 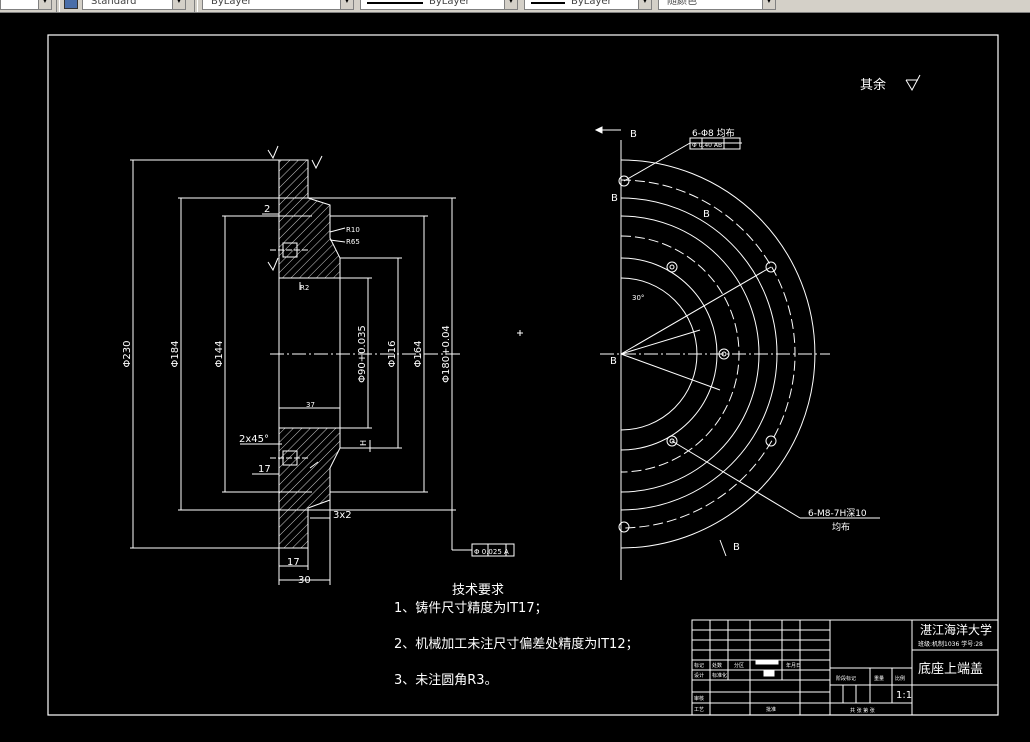 I want to click on dim-17b: 17, so click(x=293, y=562).